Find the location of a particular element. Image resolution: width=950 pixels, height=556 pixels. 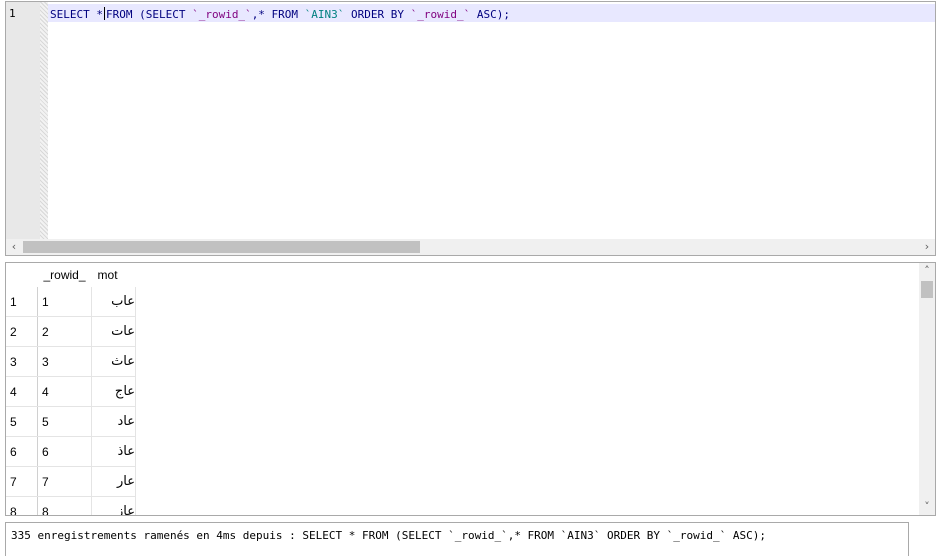

scroll-up-arrow-icon: ˄ is located at coordinates (927, 271).